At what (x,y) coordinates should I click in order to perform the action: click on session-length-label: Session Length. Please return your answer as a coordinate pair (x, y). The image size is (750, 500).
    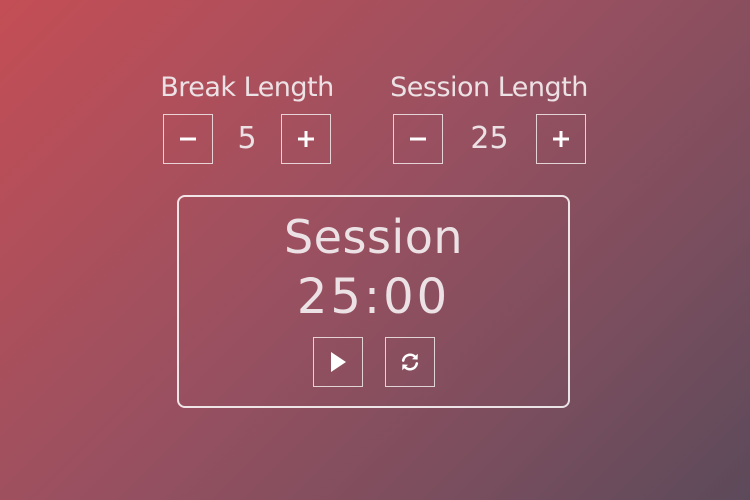
    Looking at the image, I should click on (489, 87).